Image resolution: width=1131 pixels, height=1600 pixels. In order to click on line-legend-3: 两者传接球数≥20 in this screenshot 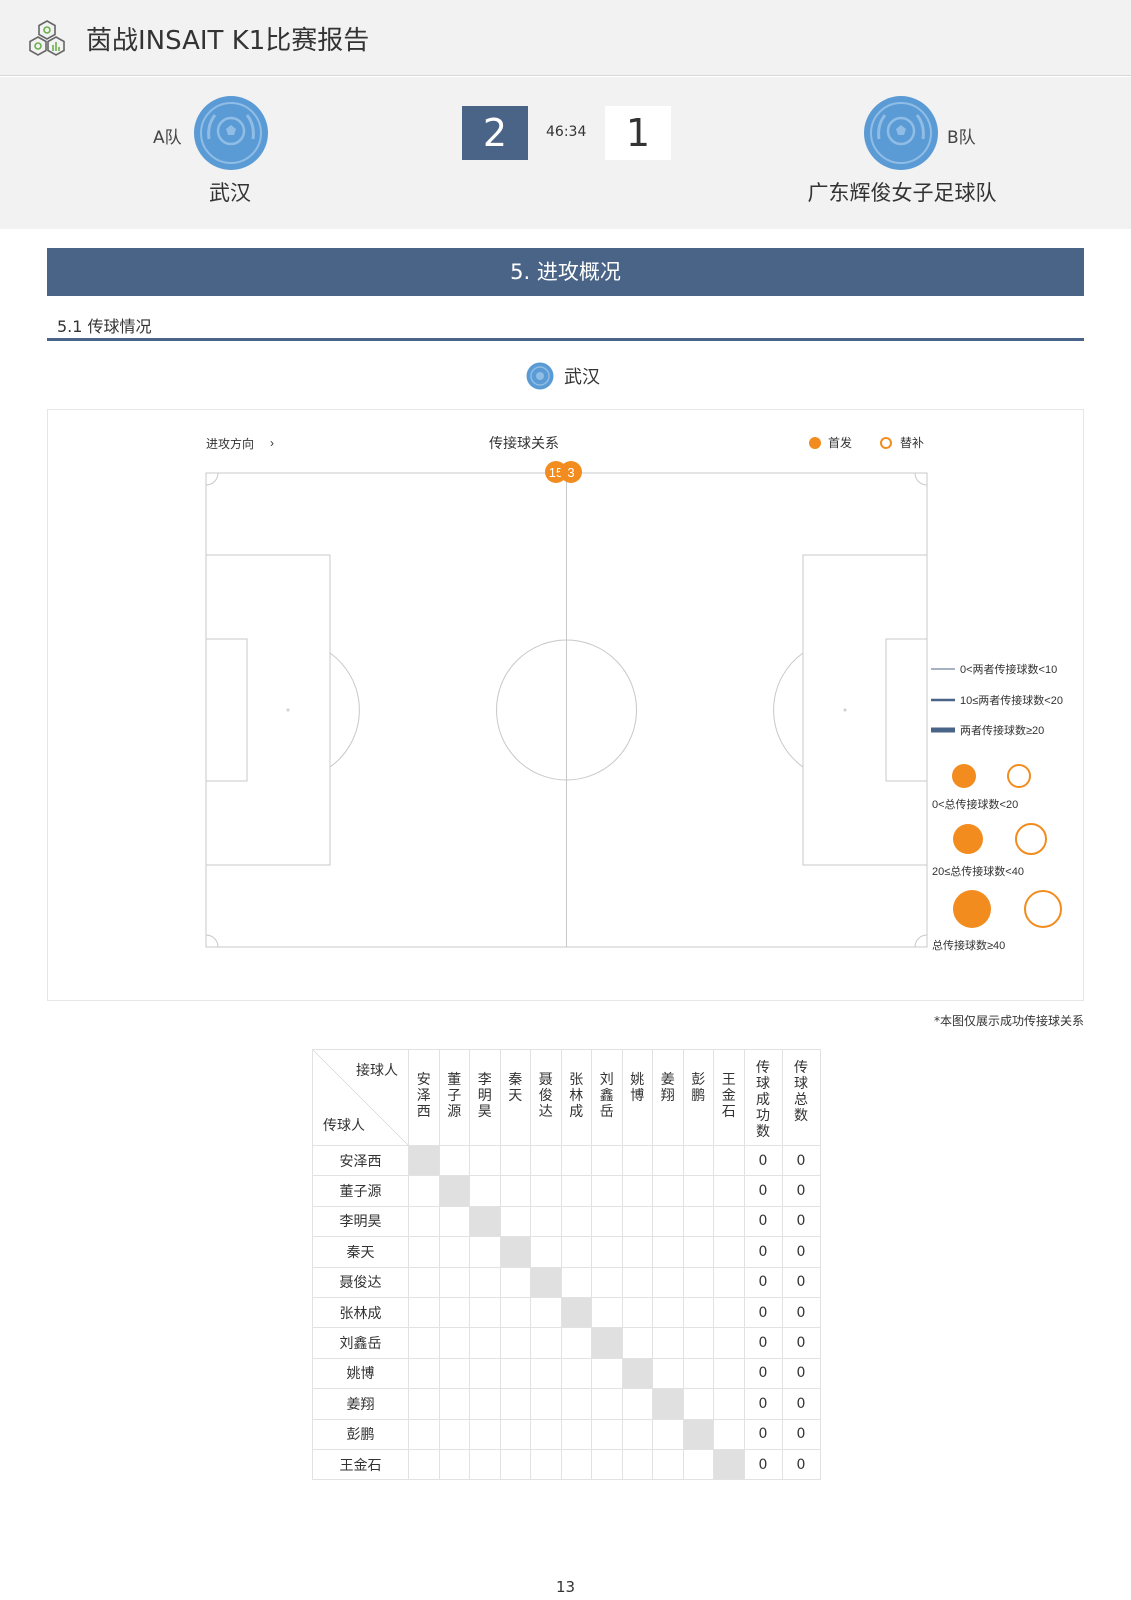, I will do `click(1002, 730)`.